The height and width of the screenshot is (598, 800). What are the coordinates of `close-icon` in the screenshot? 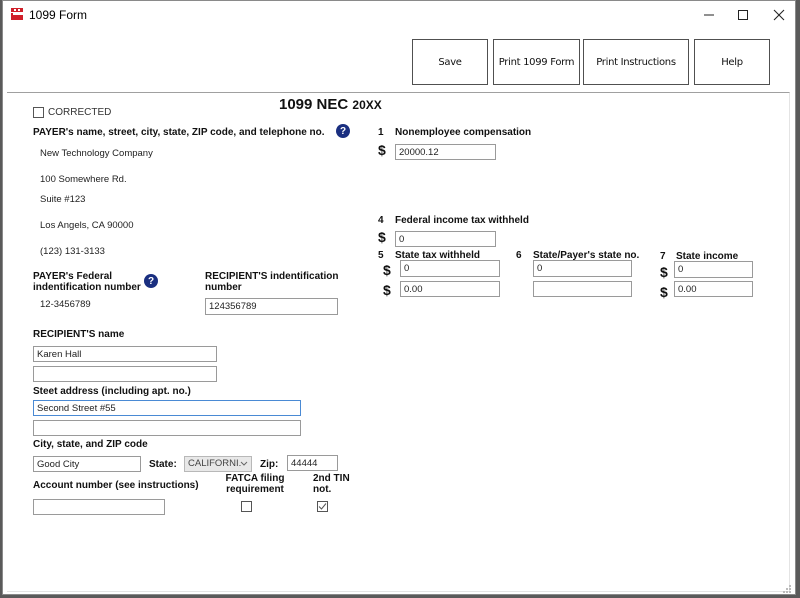 It's located at (779, 15).